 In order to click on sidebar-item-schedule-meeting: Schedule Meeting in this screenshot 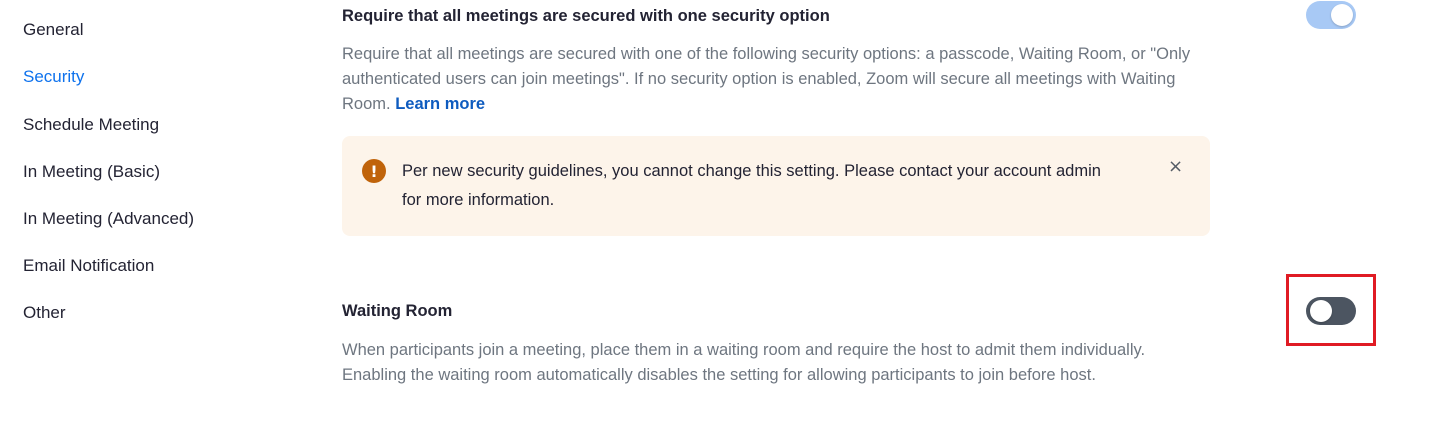, I will do `click(91, 125)`.